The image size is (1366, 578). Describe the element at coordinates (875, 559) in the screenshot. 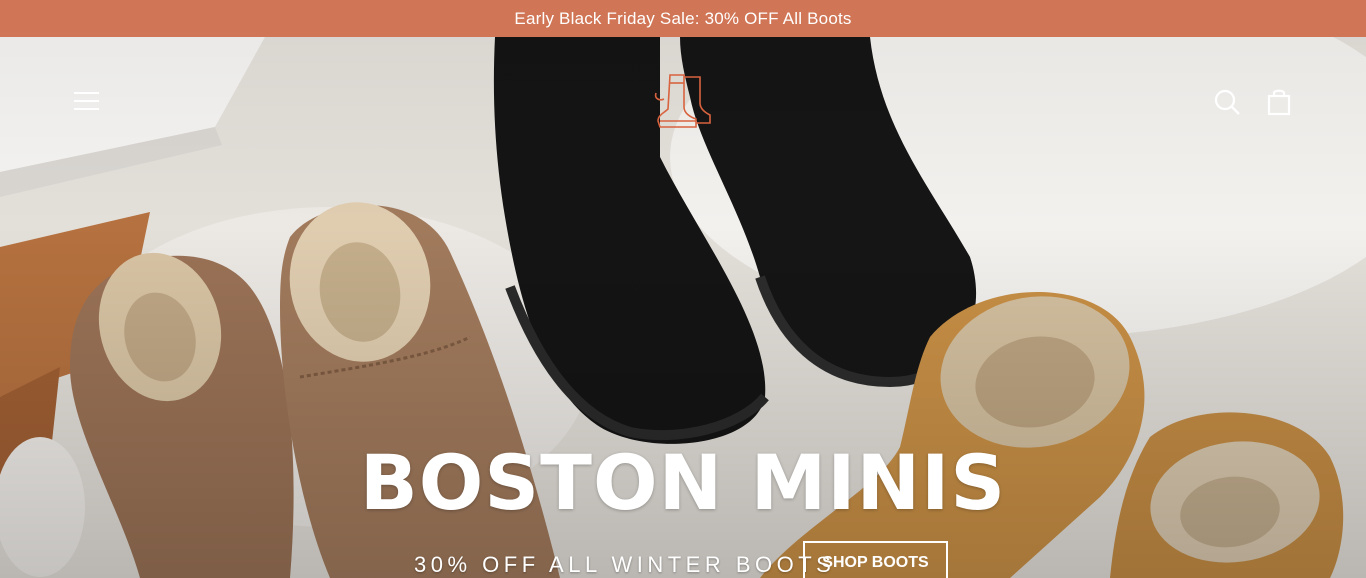

I see `shop-boots-button: SHOP BOOTS` at that location.